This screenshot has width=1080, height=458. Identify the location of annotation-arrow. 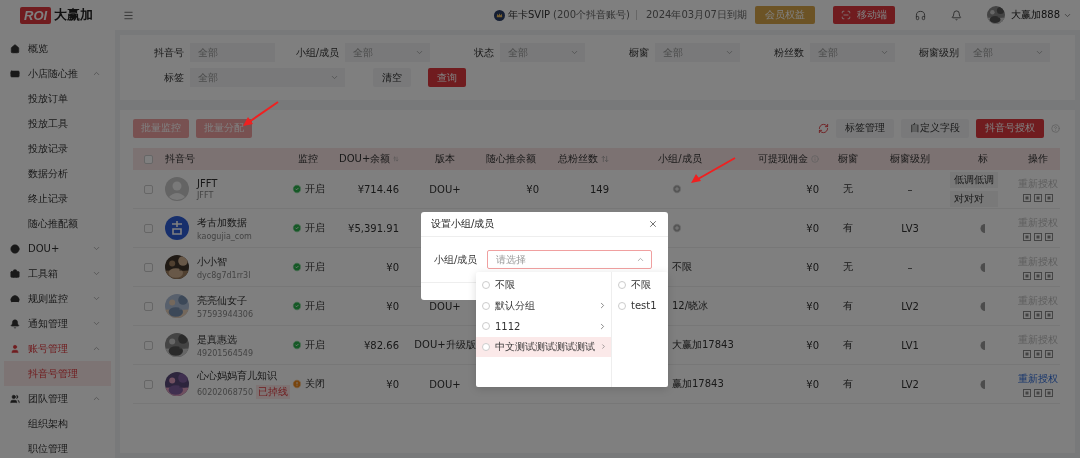
(261, 113).